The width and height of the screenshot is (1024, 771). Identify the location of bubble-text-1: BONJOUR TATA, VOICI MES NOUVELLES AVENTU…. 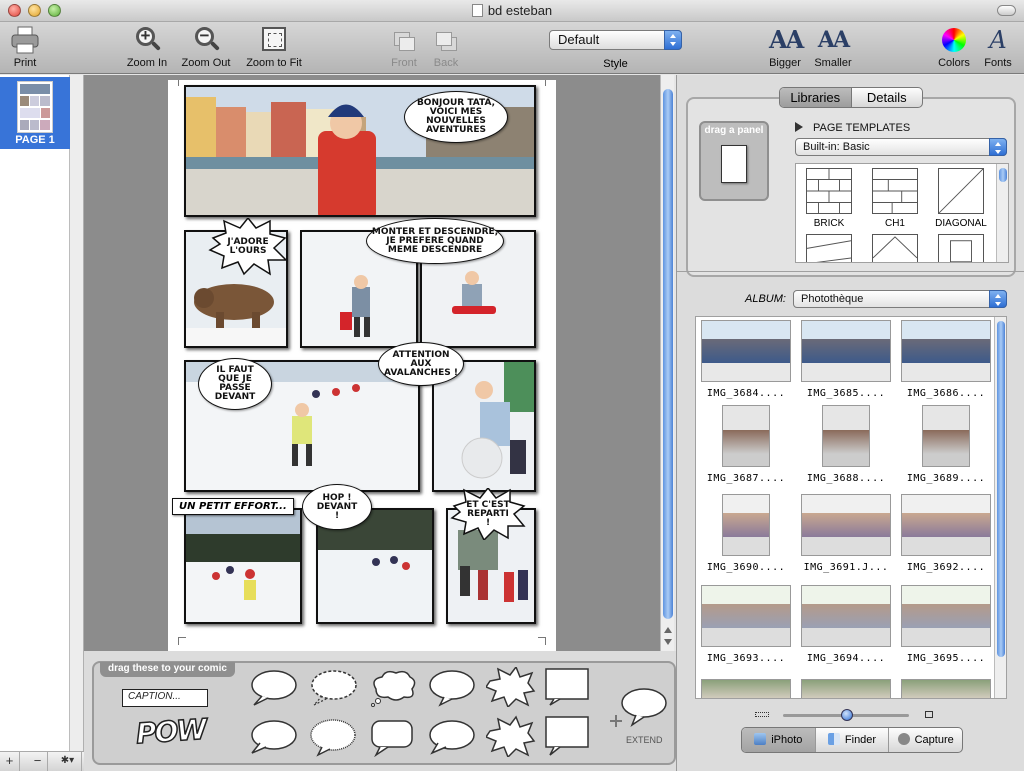
(456, 116).